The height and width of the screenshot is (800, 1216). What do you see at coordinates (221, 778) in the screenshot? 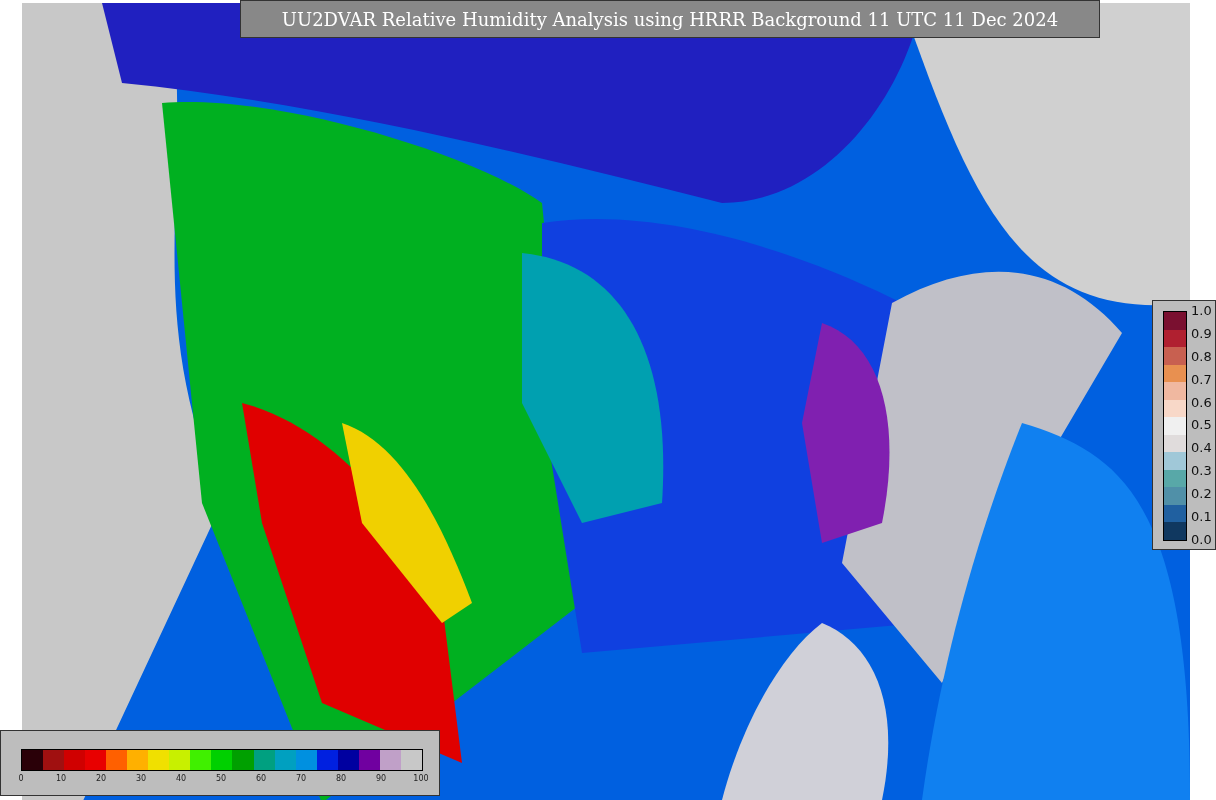
I see `tick-label: 50` at bounding box center [221, 778].